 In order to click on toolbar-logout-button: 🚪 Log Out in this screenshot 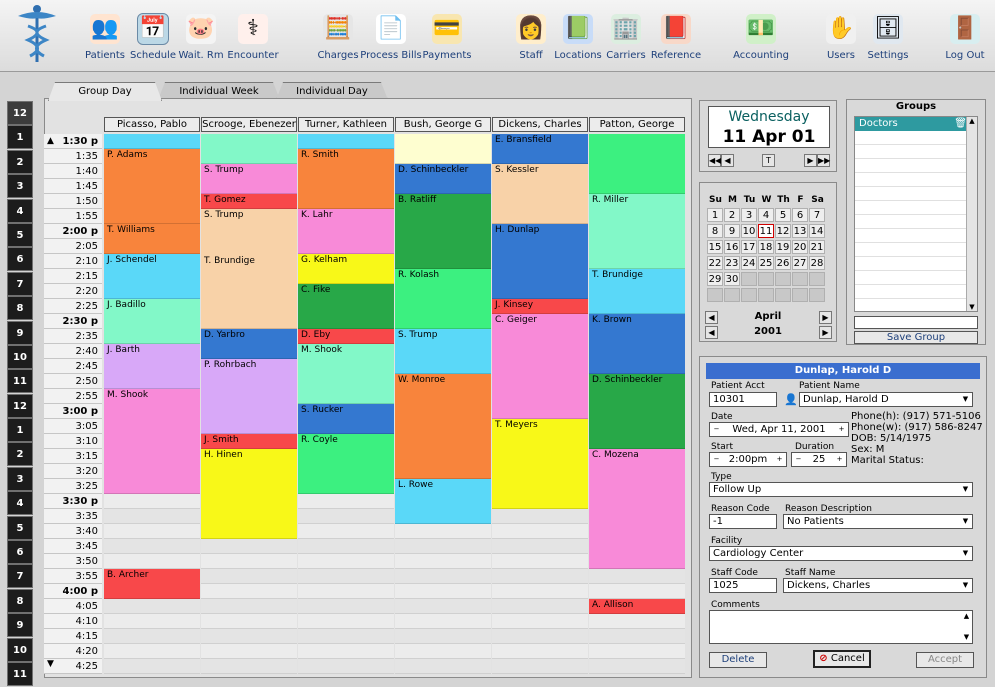, I will do `click(965, 40)`.